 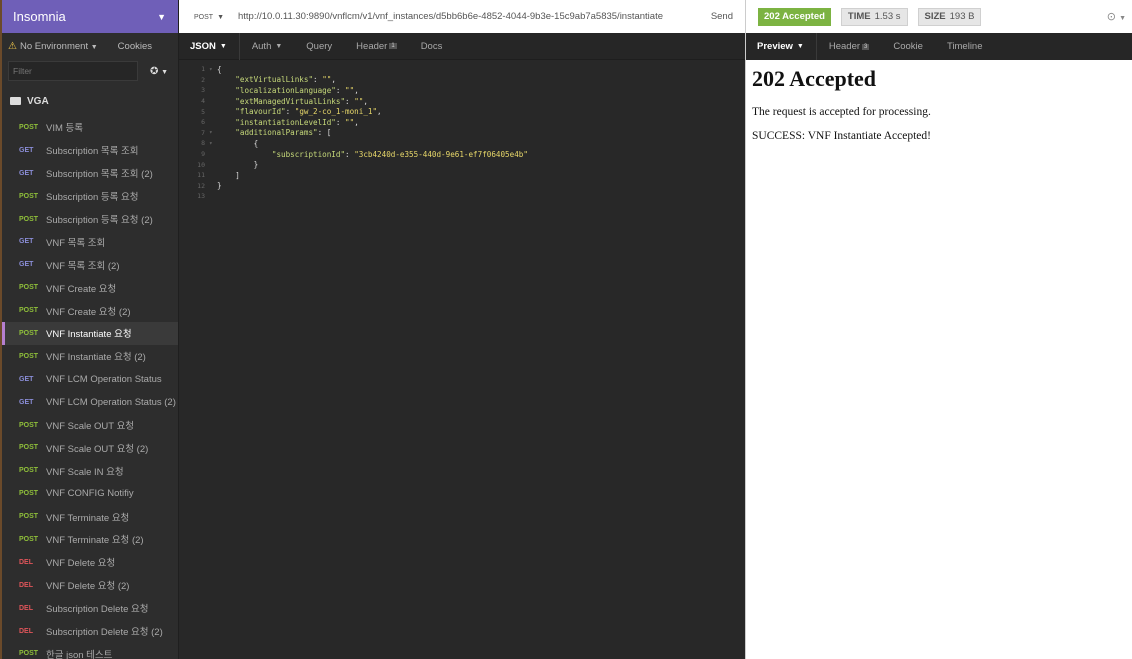 I want to click on sidebar-request-item: POST VNF Terminate 요청 (2), so click(x=90, y=539).